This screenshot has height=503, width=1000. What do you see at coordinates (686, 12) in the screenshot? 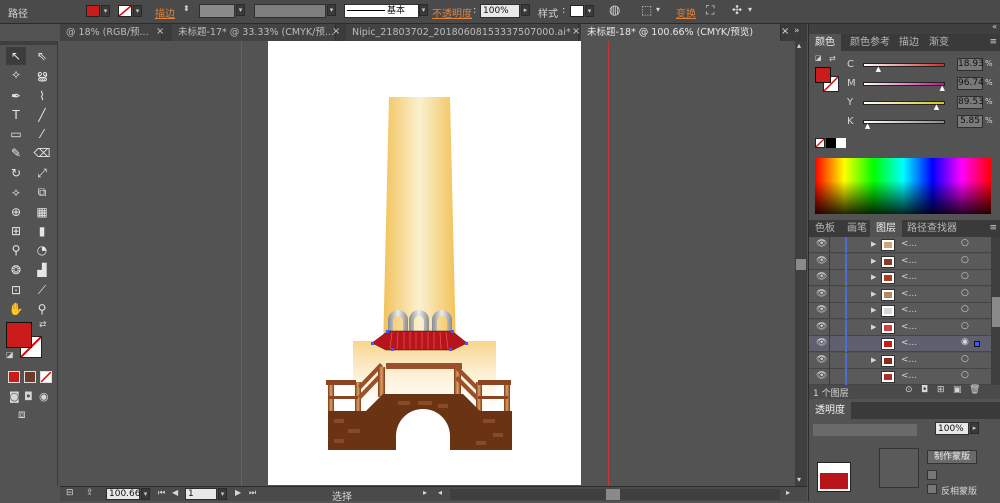
I see `transform-link: 变换` at bounding box center [686, 12].